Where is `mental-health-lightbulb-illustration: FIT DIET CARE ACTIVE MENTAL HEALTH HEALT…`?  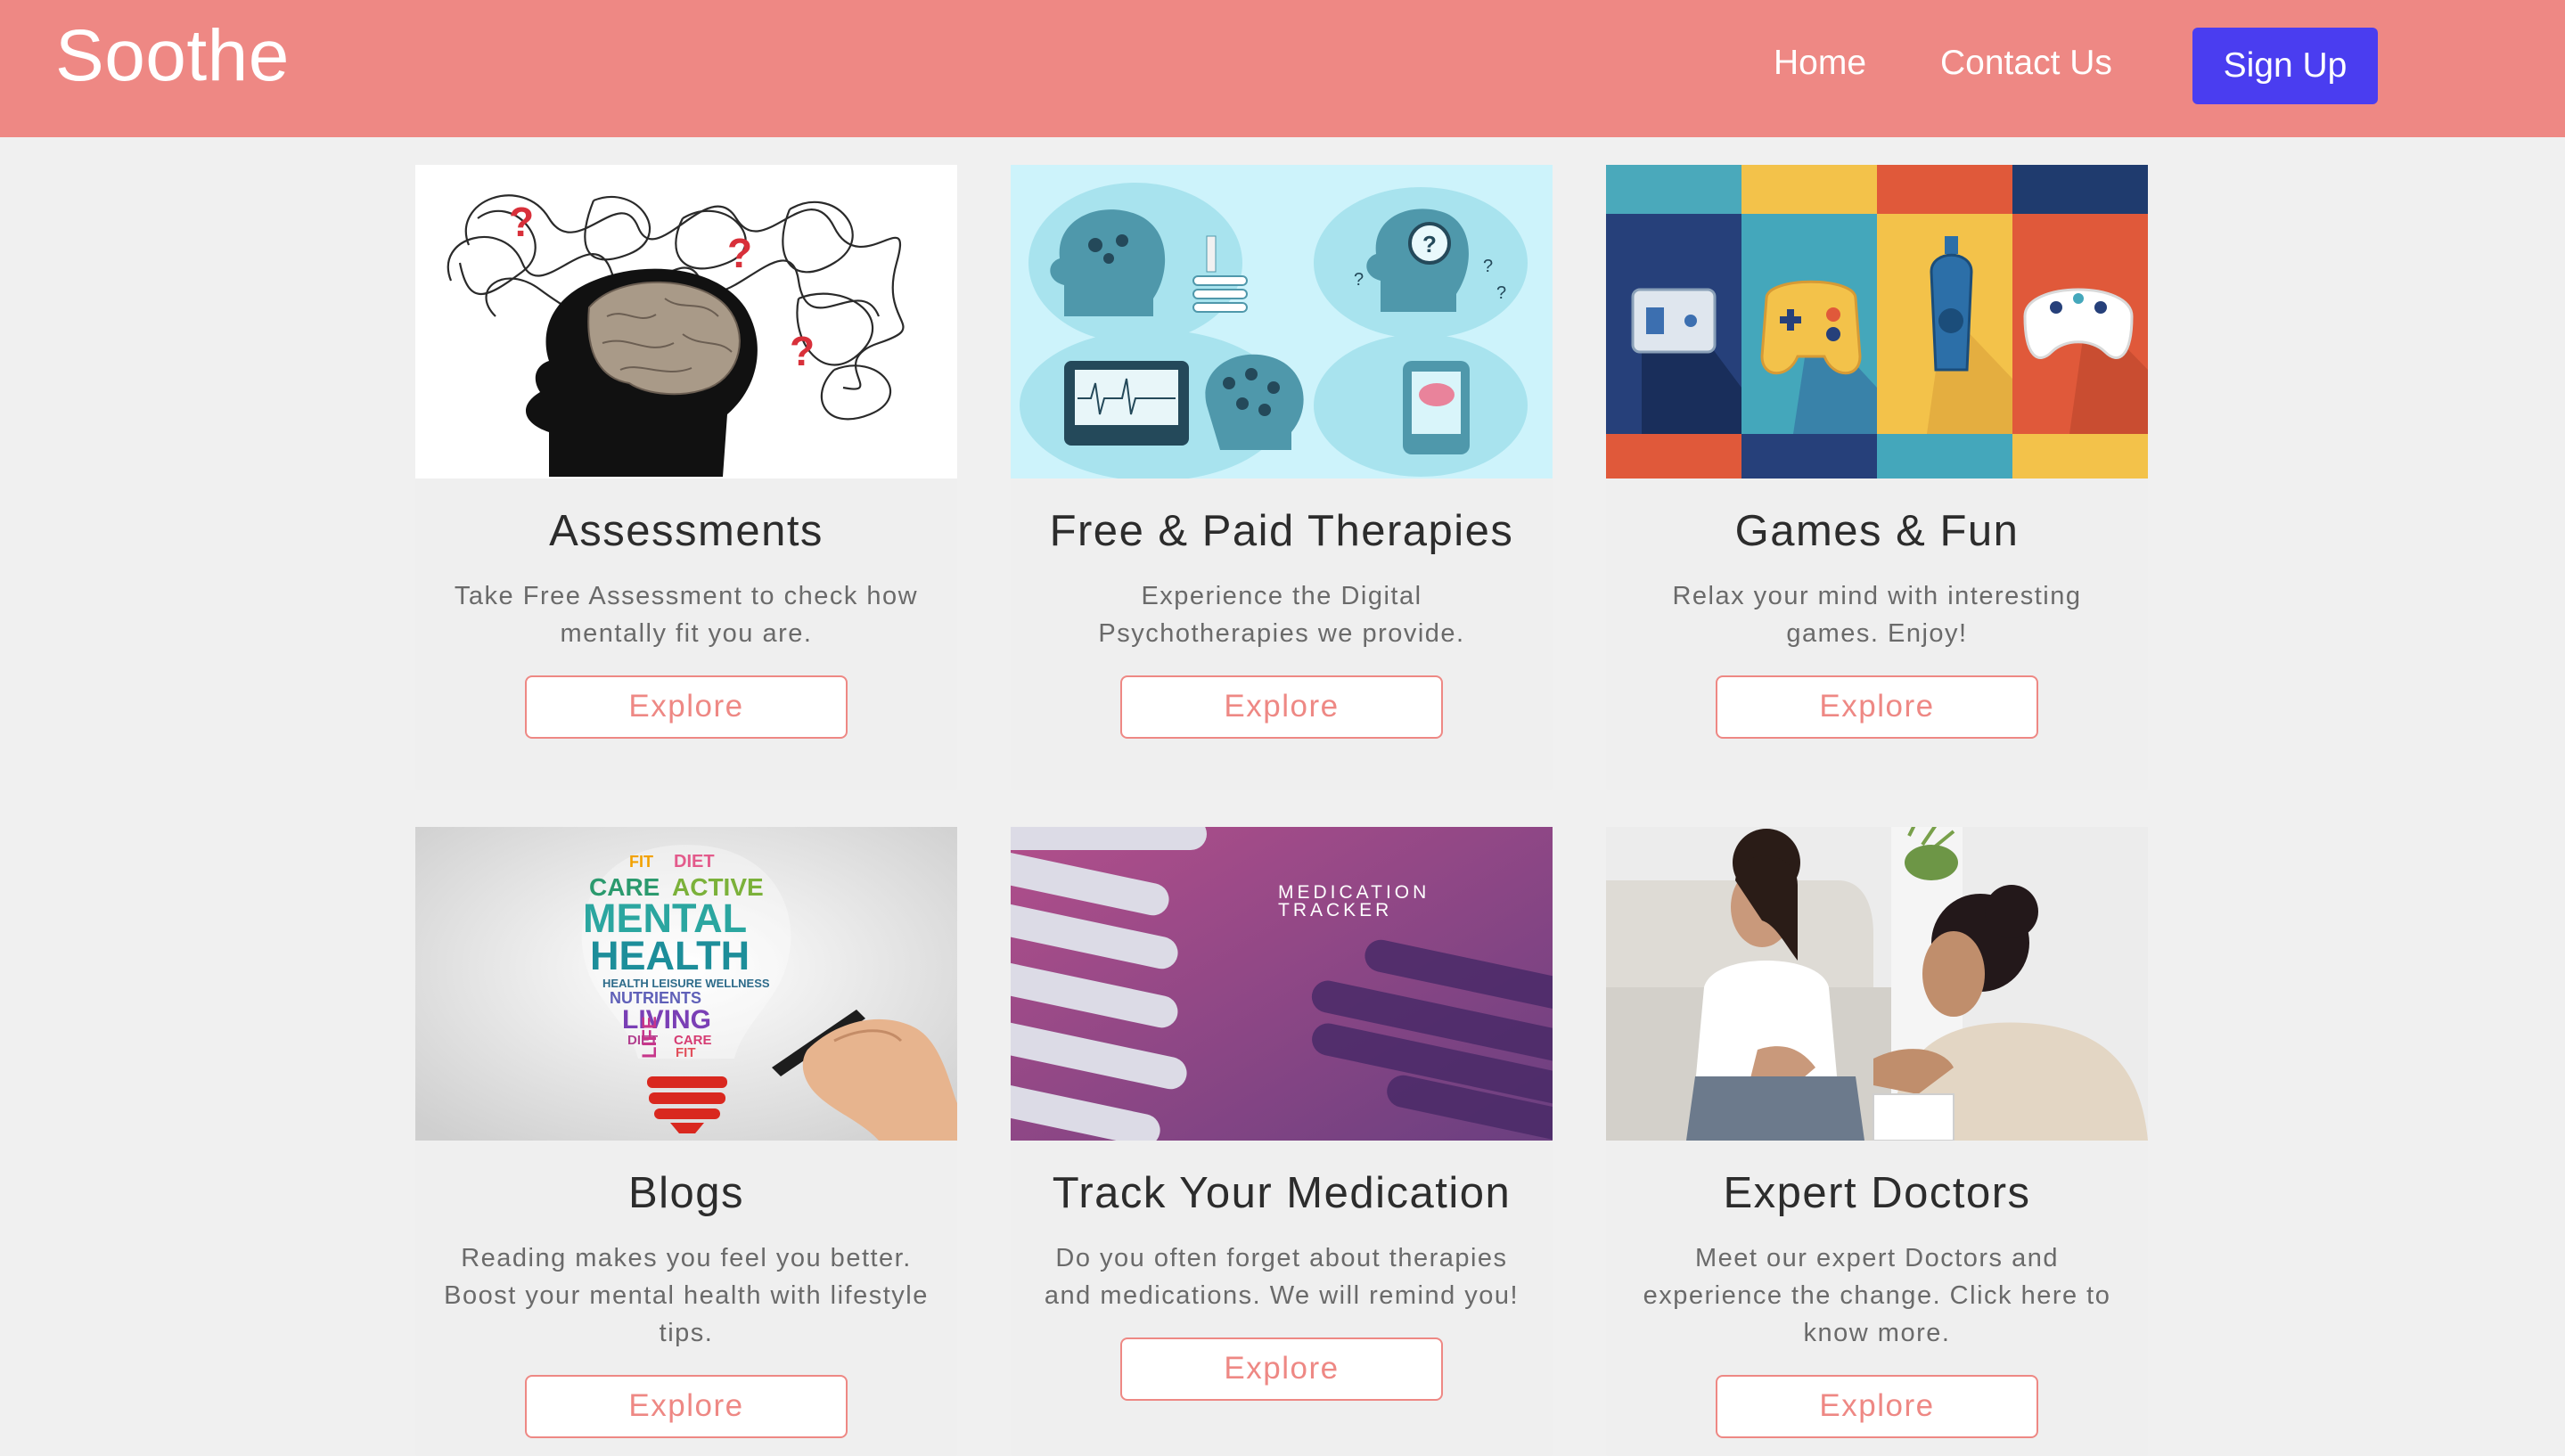 mental-health-lightbulb-illustration: FIT DIET CARE ACTIVE MENTAL HEALTH HEALT… is located at coordinates (686, 984).